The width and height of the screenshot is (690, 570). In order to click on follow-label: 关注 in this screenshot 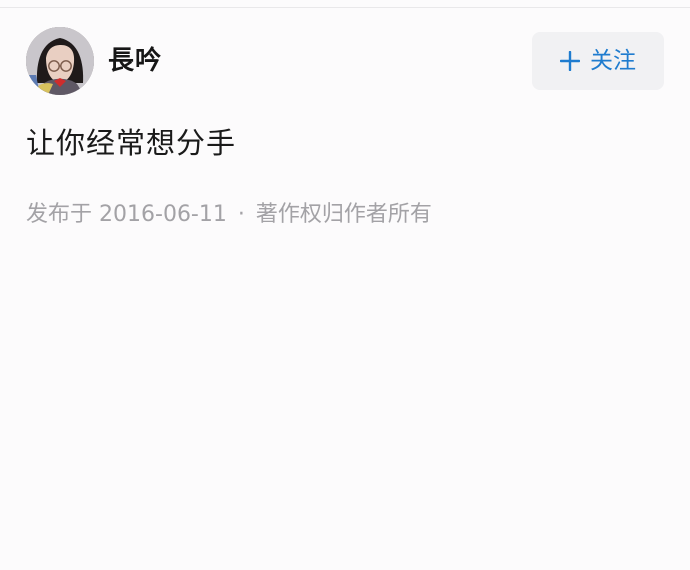, I will do `click(613, 61)`.